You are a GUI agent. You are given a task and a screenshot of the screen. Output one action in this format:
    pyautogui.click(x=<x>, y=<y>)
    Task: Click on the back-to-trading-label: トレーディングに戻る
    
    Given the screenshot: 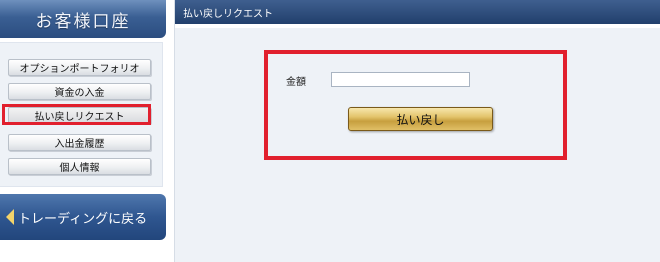 What is the action you would take?
    pyautogui.click(x=83, y=219)
    